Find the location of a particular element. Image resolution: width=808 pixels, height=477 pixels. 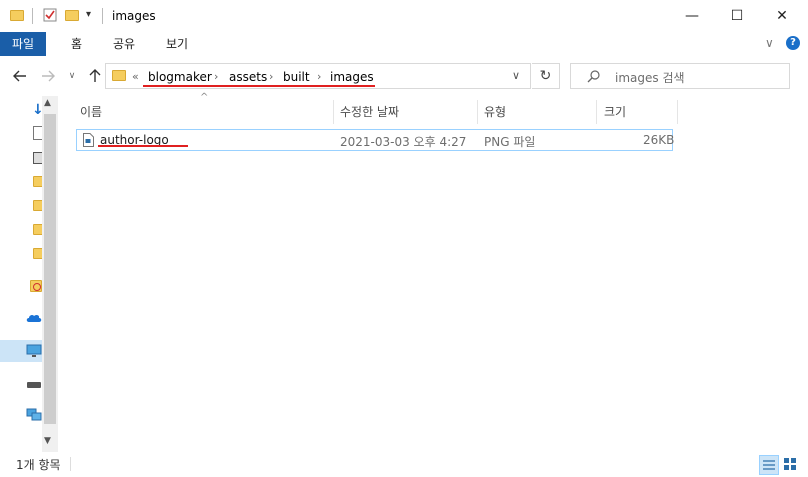

nav-pane-scrollbar: ▲ ▼ is located at coordinates (50, 274).